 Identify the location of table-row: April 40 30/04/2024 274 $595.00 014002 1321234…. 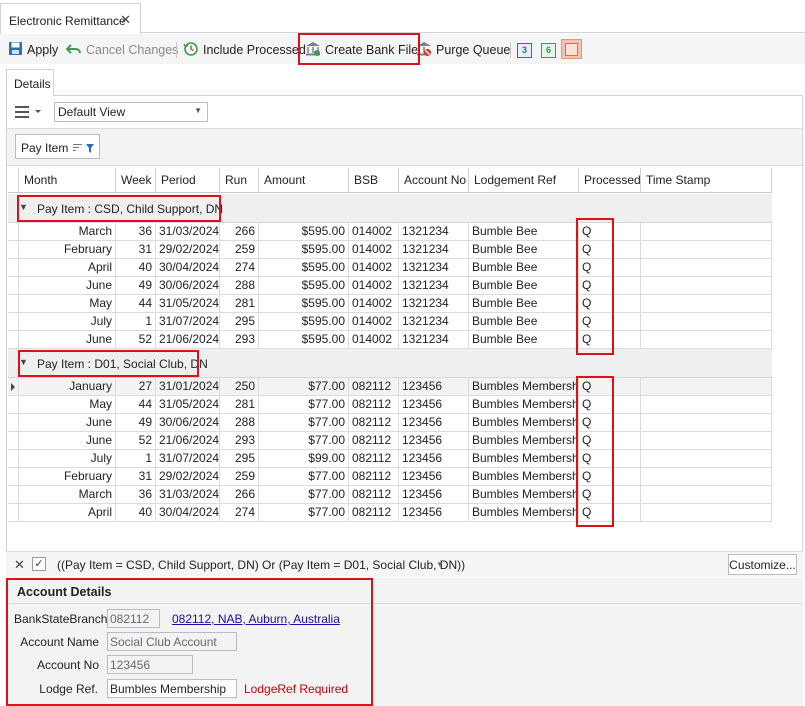
(390, 268).